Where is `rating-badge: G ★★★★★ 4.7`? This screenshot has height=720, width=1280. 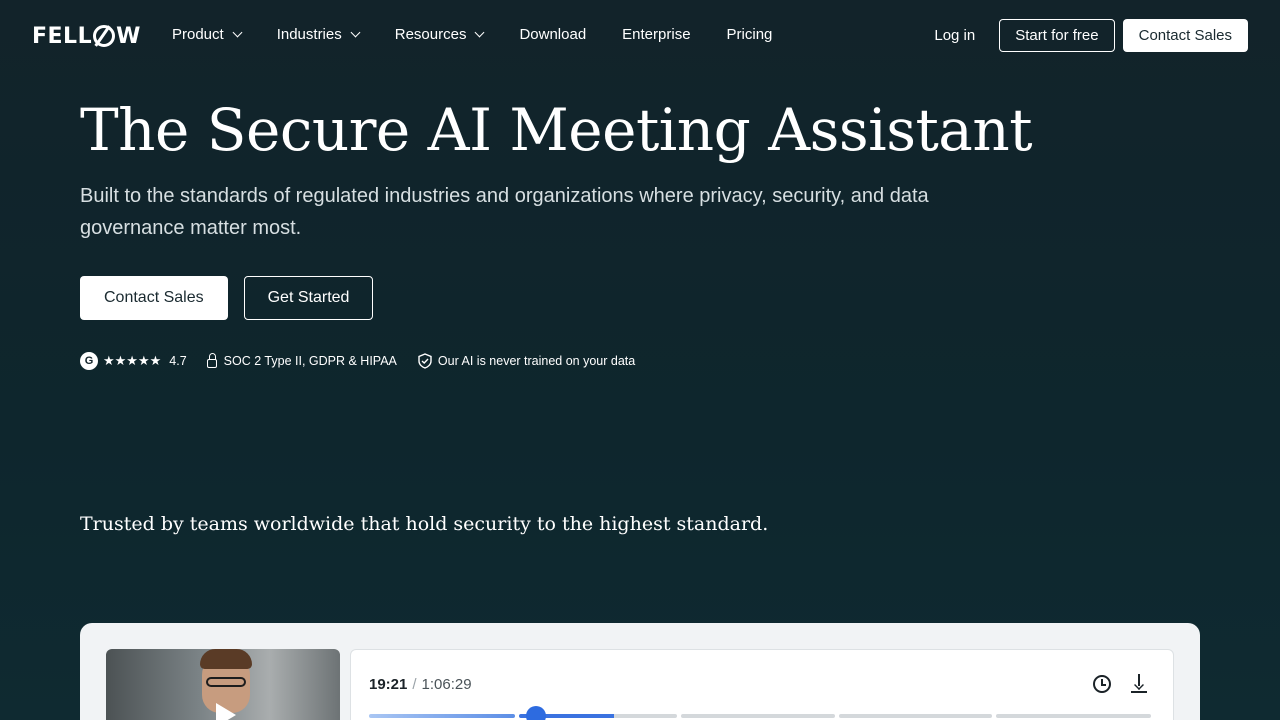 rating-badge: G ★★★★★ 4.7 is located at coordinates (133, 361).